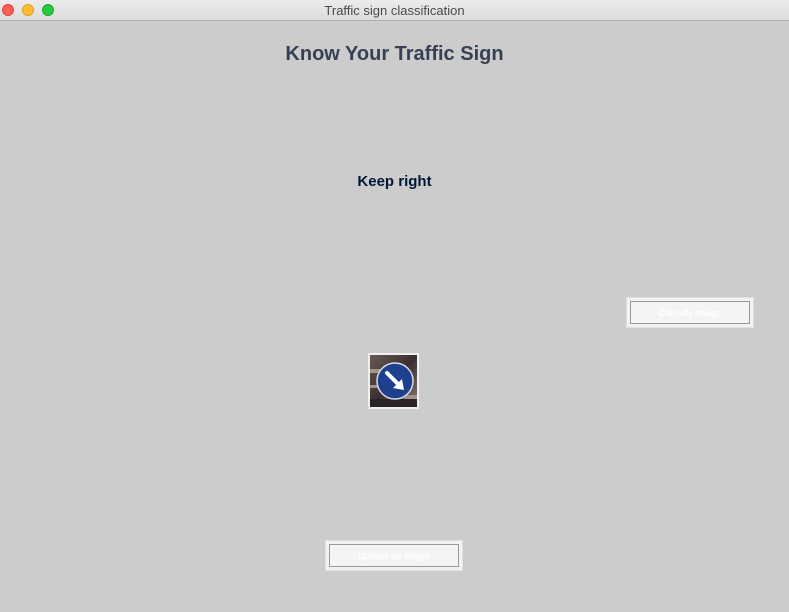 This screenshot has height=612, width=789. I want to click on upload-image-button: Upload an image, so click(394, 555).